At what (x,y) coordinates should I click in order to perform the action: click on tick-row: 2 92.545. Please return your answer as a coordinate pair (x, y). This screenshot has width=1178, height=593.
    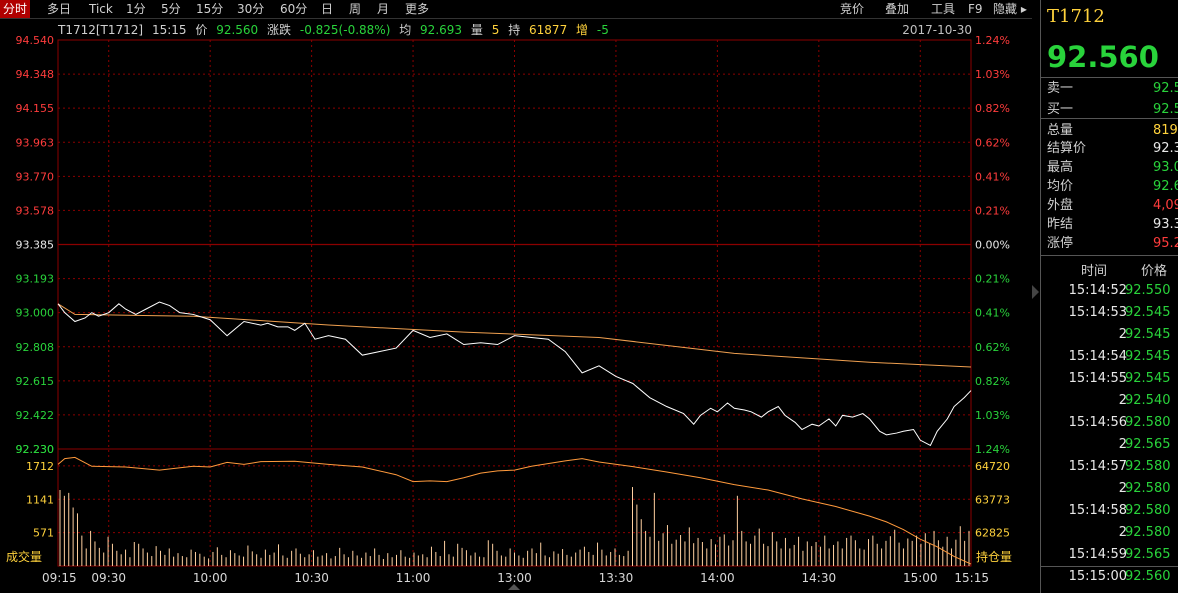
    Looking at the image, I should click on (1109, 335).